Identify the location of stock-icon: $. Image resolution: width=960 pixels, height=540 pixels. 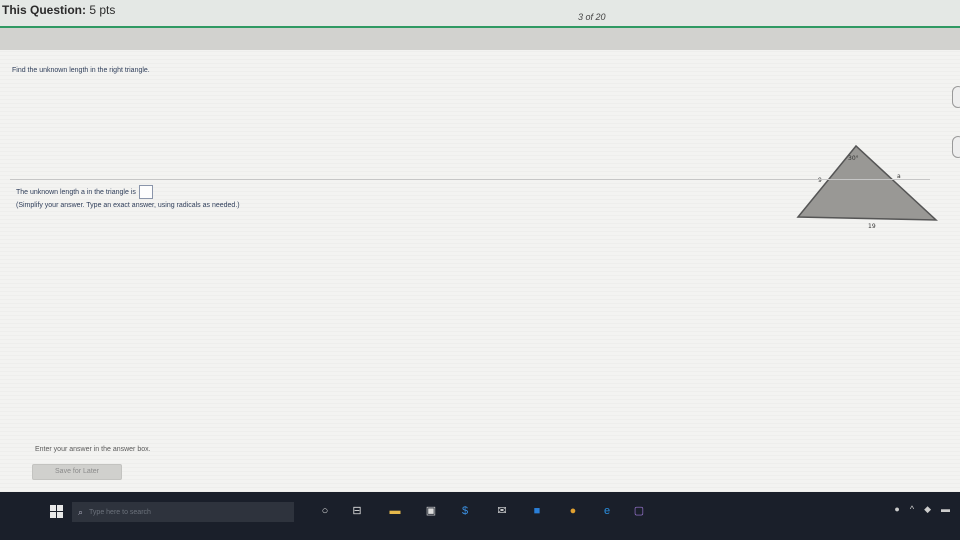
(465, 511).